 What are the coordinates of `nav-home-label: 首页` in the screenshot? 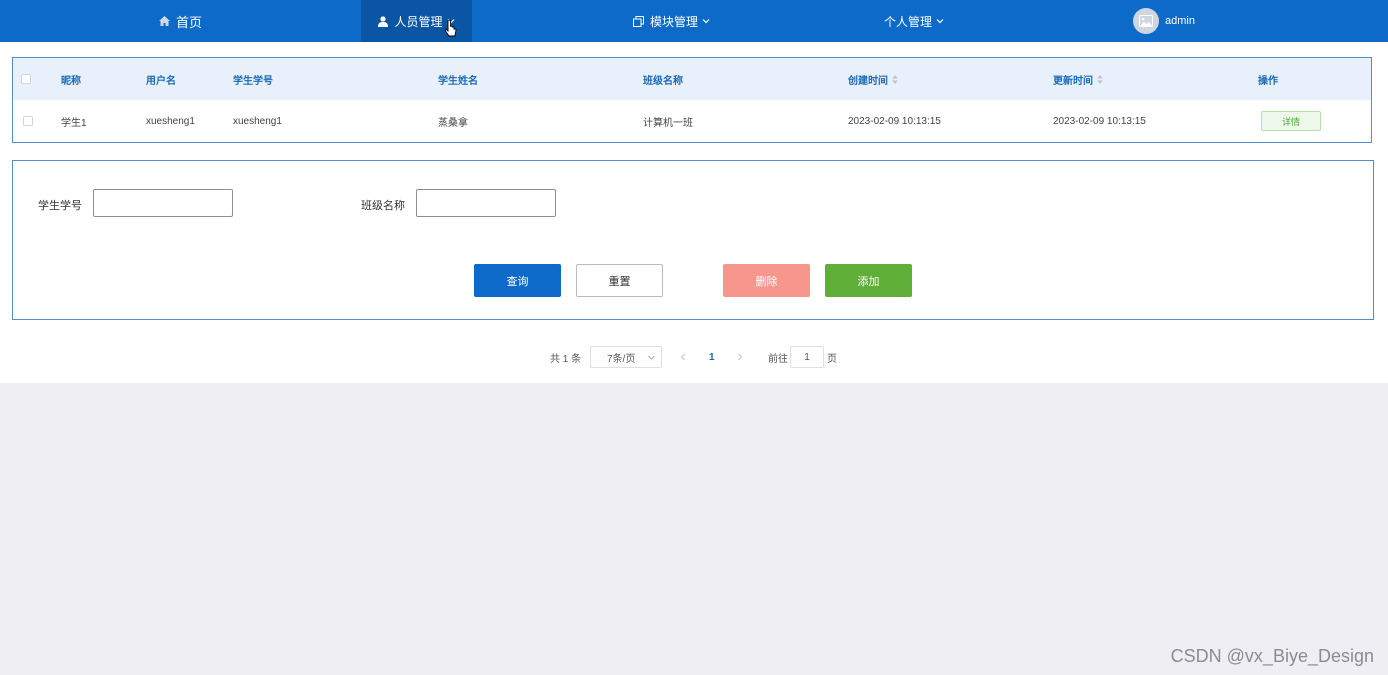 It's located at (189, 22).